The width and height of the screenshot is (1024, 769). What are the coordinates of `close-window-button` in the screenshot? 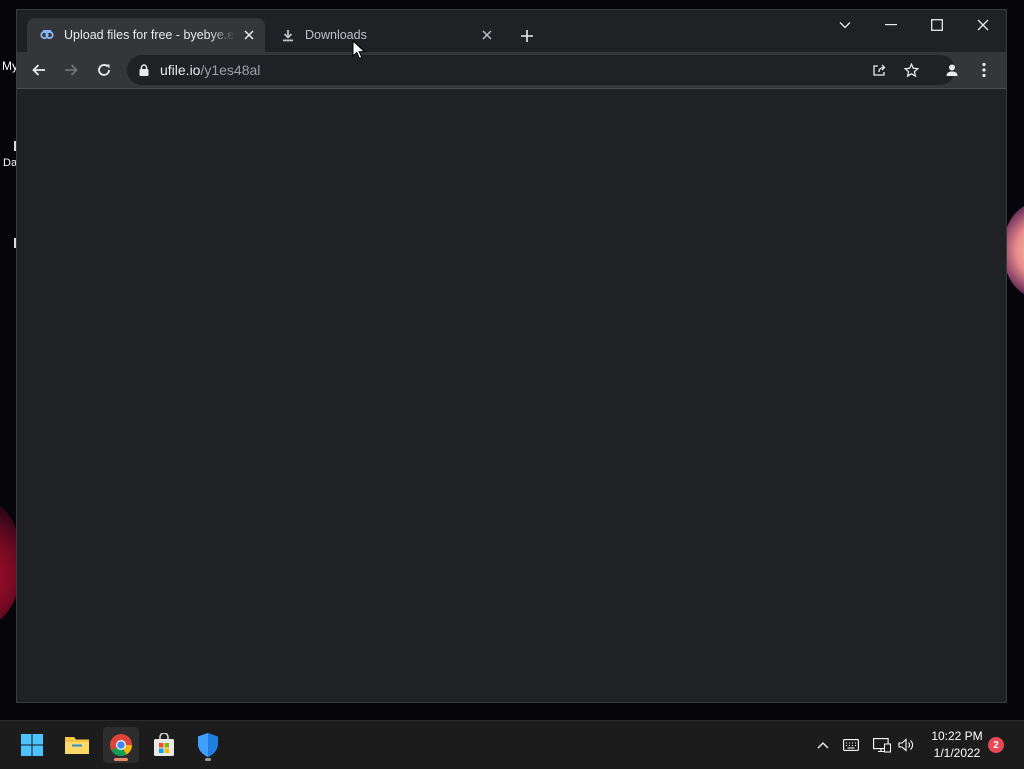 It's located at (983, 25).